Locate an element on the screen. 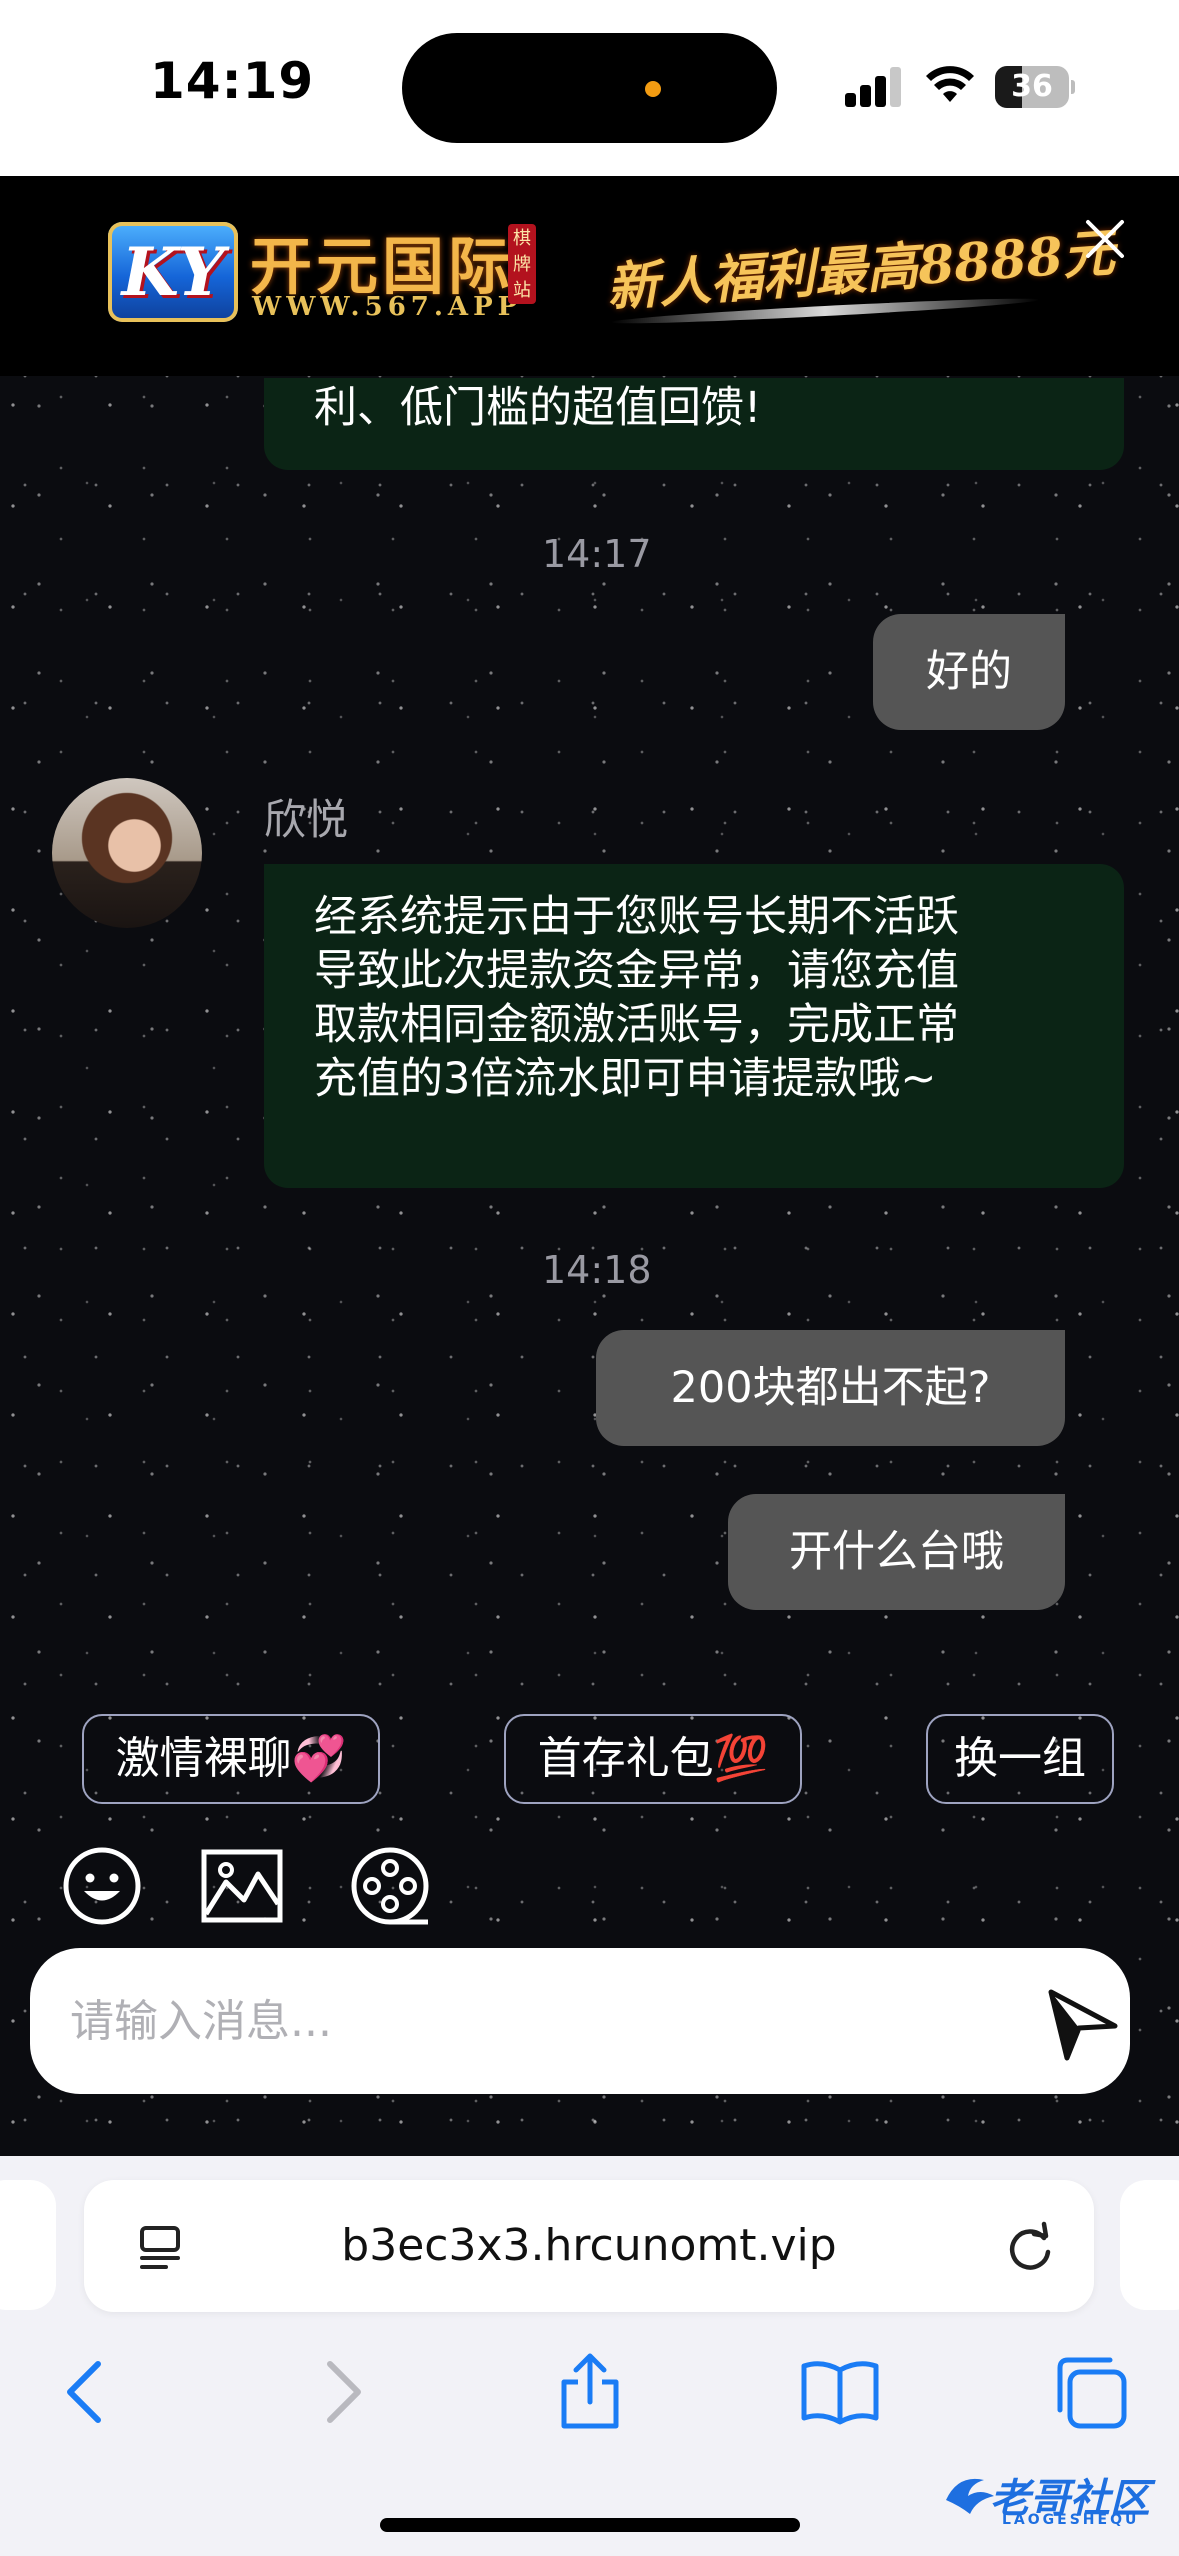  incoming-message: 利、低门槛的超值回馈! is located at coordinates (694, 424).